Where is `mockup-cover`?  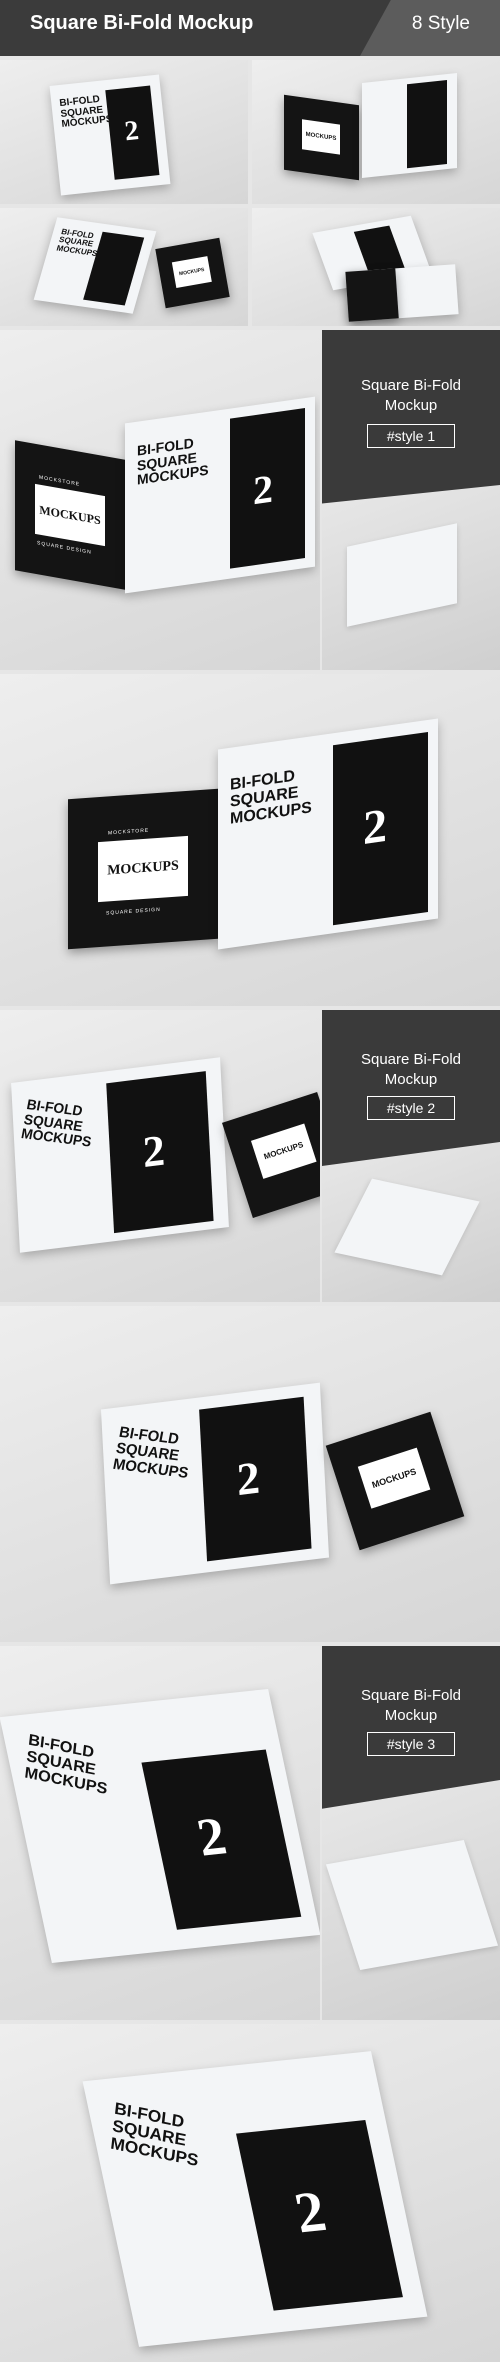 mockup-cover is located at coordinates (372, 295).